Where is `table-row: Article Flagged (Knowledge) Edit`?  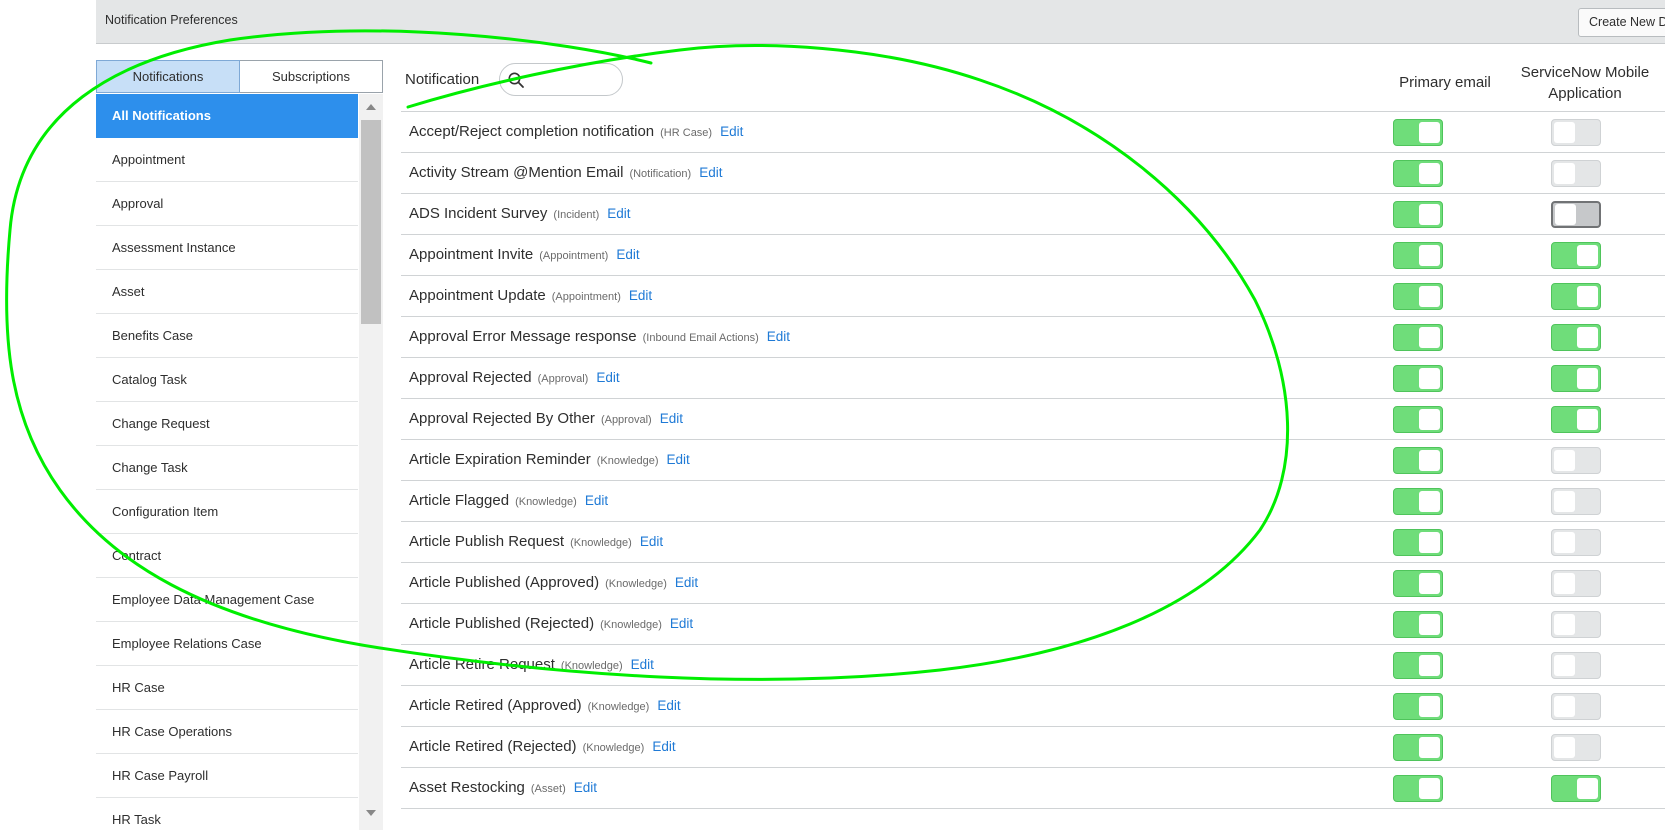
table-row: Article Flagged (Knowledge) Edit is located at coordinates (1033, 501).